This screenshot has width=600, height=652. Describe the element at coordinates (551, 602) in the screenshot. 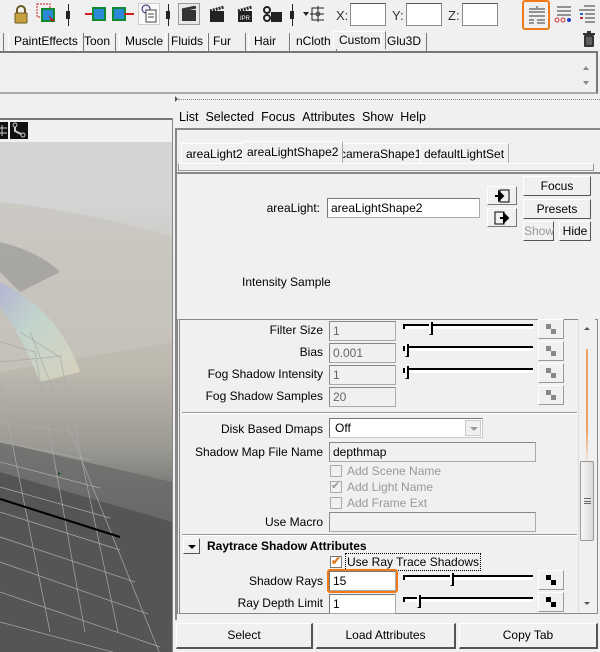

I see `ray-depth-limit-map-button` at that location.